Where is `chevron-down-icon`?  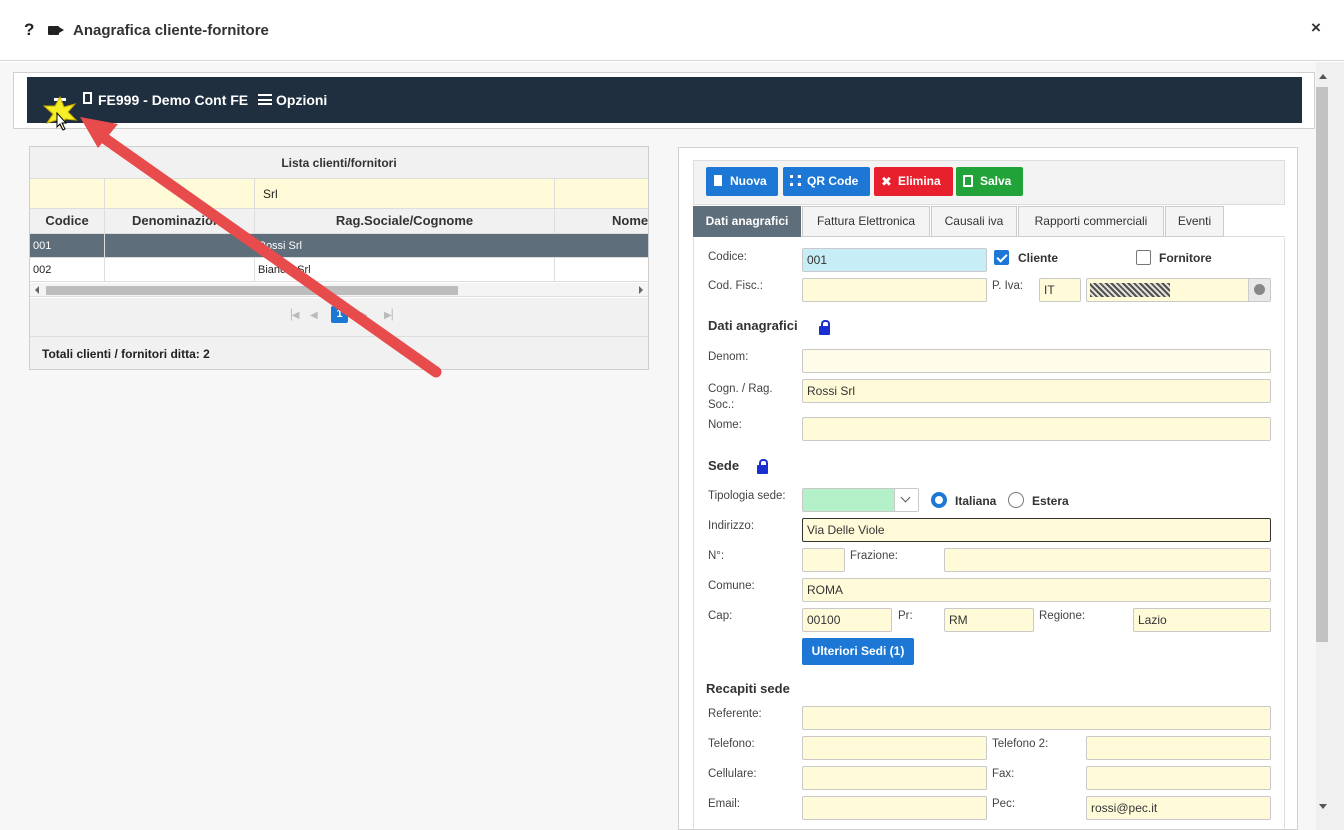 chevron-down-icon is located at coordinates (906, 500).